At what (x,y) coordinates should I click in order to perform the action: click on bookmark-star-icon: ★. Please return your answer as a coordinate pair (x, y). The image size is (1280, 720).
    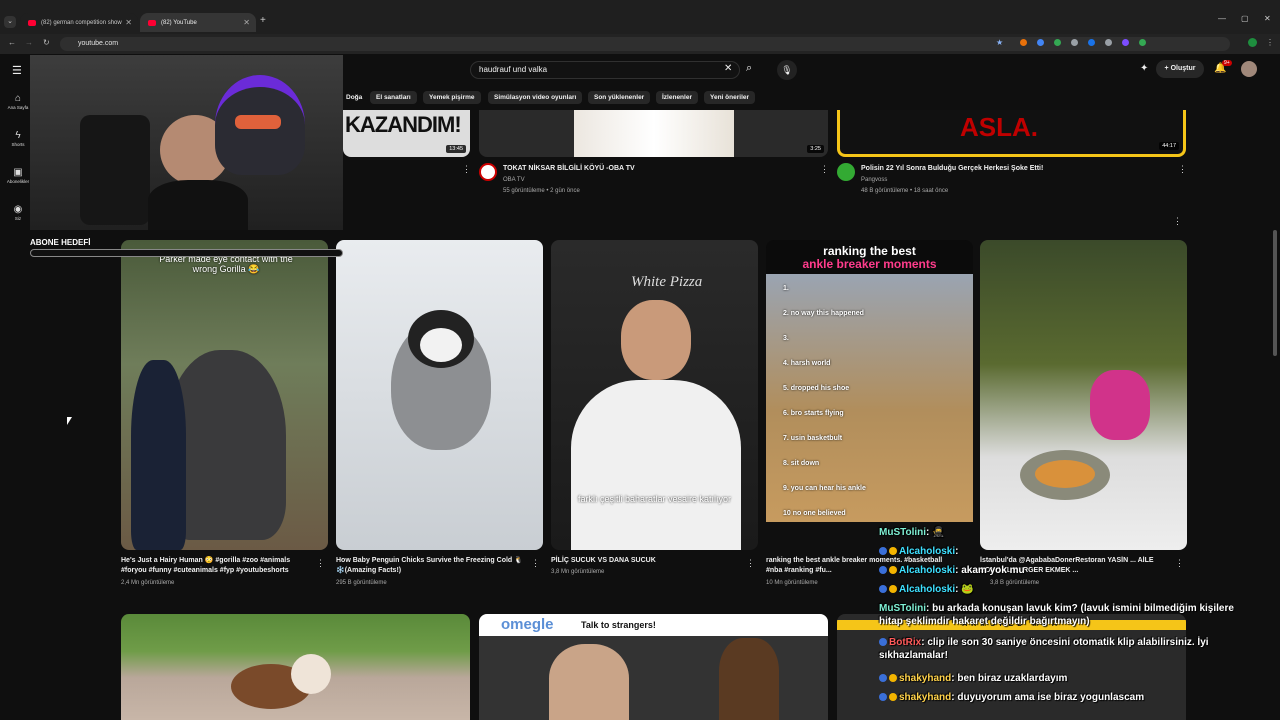
    Looking at the image, I should click on (999, 42).